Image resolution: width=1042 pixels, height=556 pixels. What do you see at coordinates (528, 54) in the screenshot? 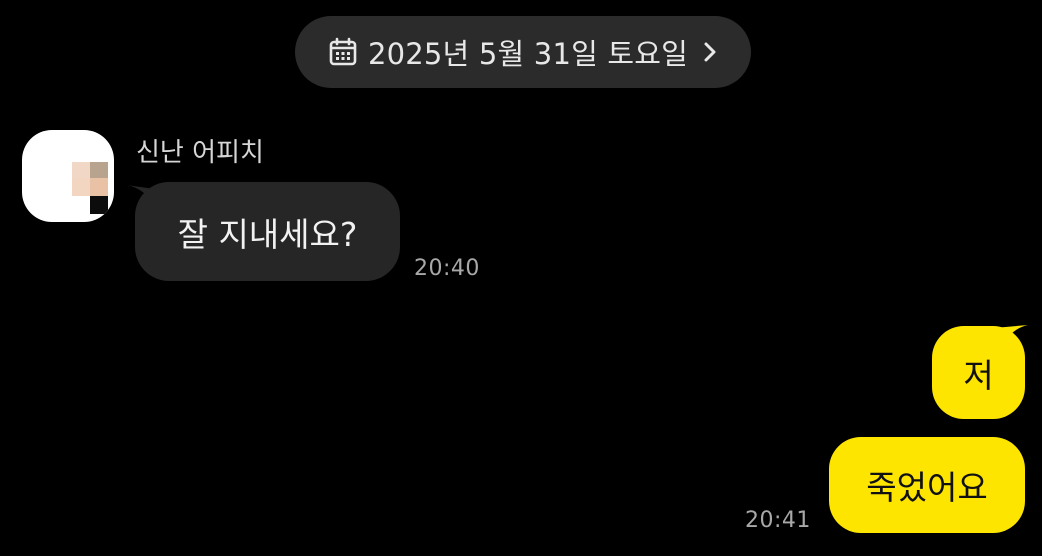
I see `date-label: 2025년 5월 31일 토요일` at bounding box center [528, 54].